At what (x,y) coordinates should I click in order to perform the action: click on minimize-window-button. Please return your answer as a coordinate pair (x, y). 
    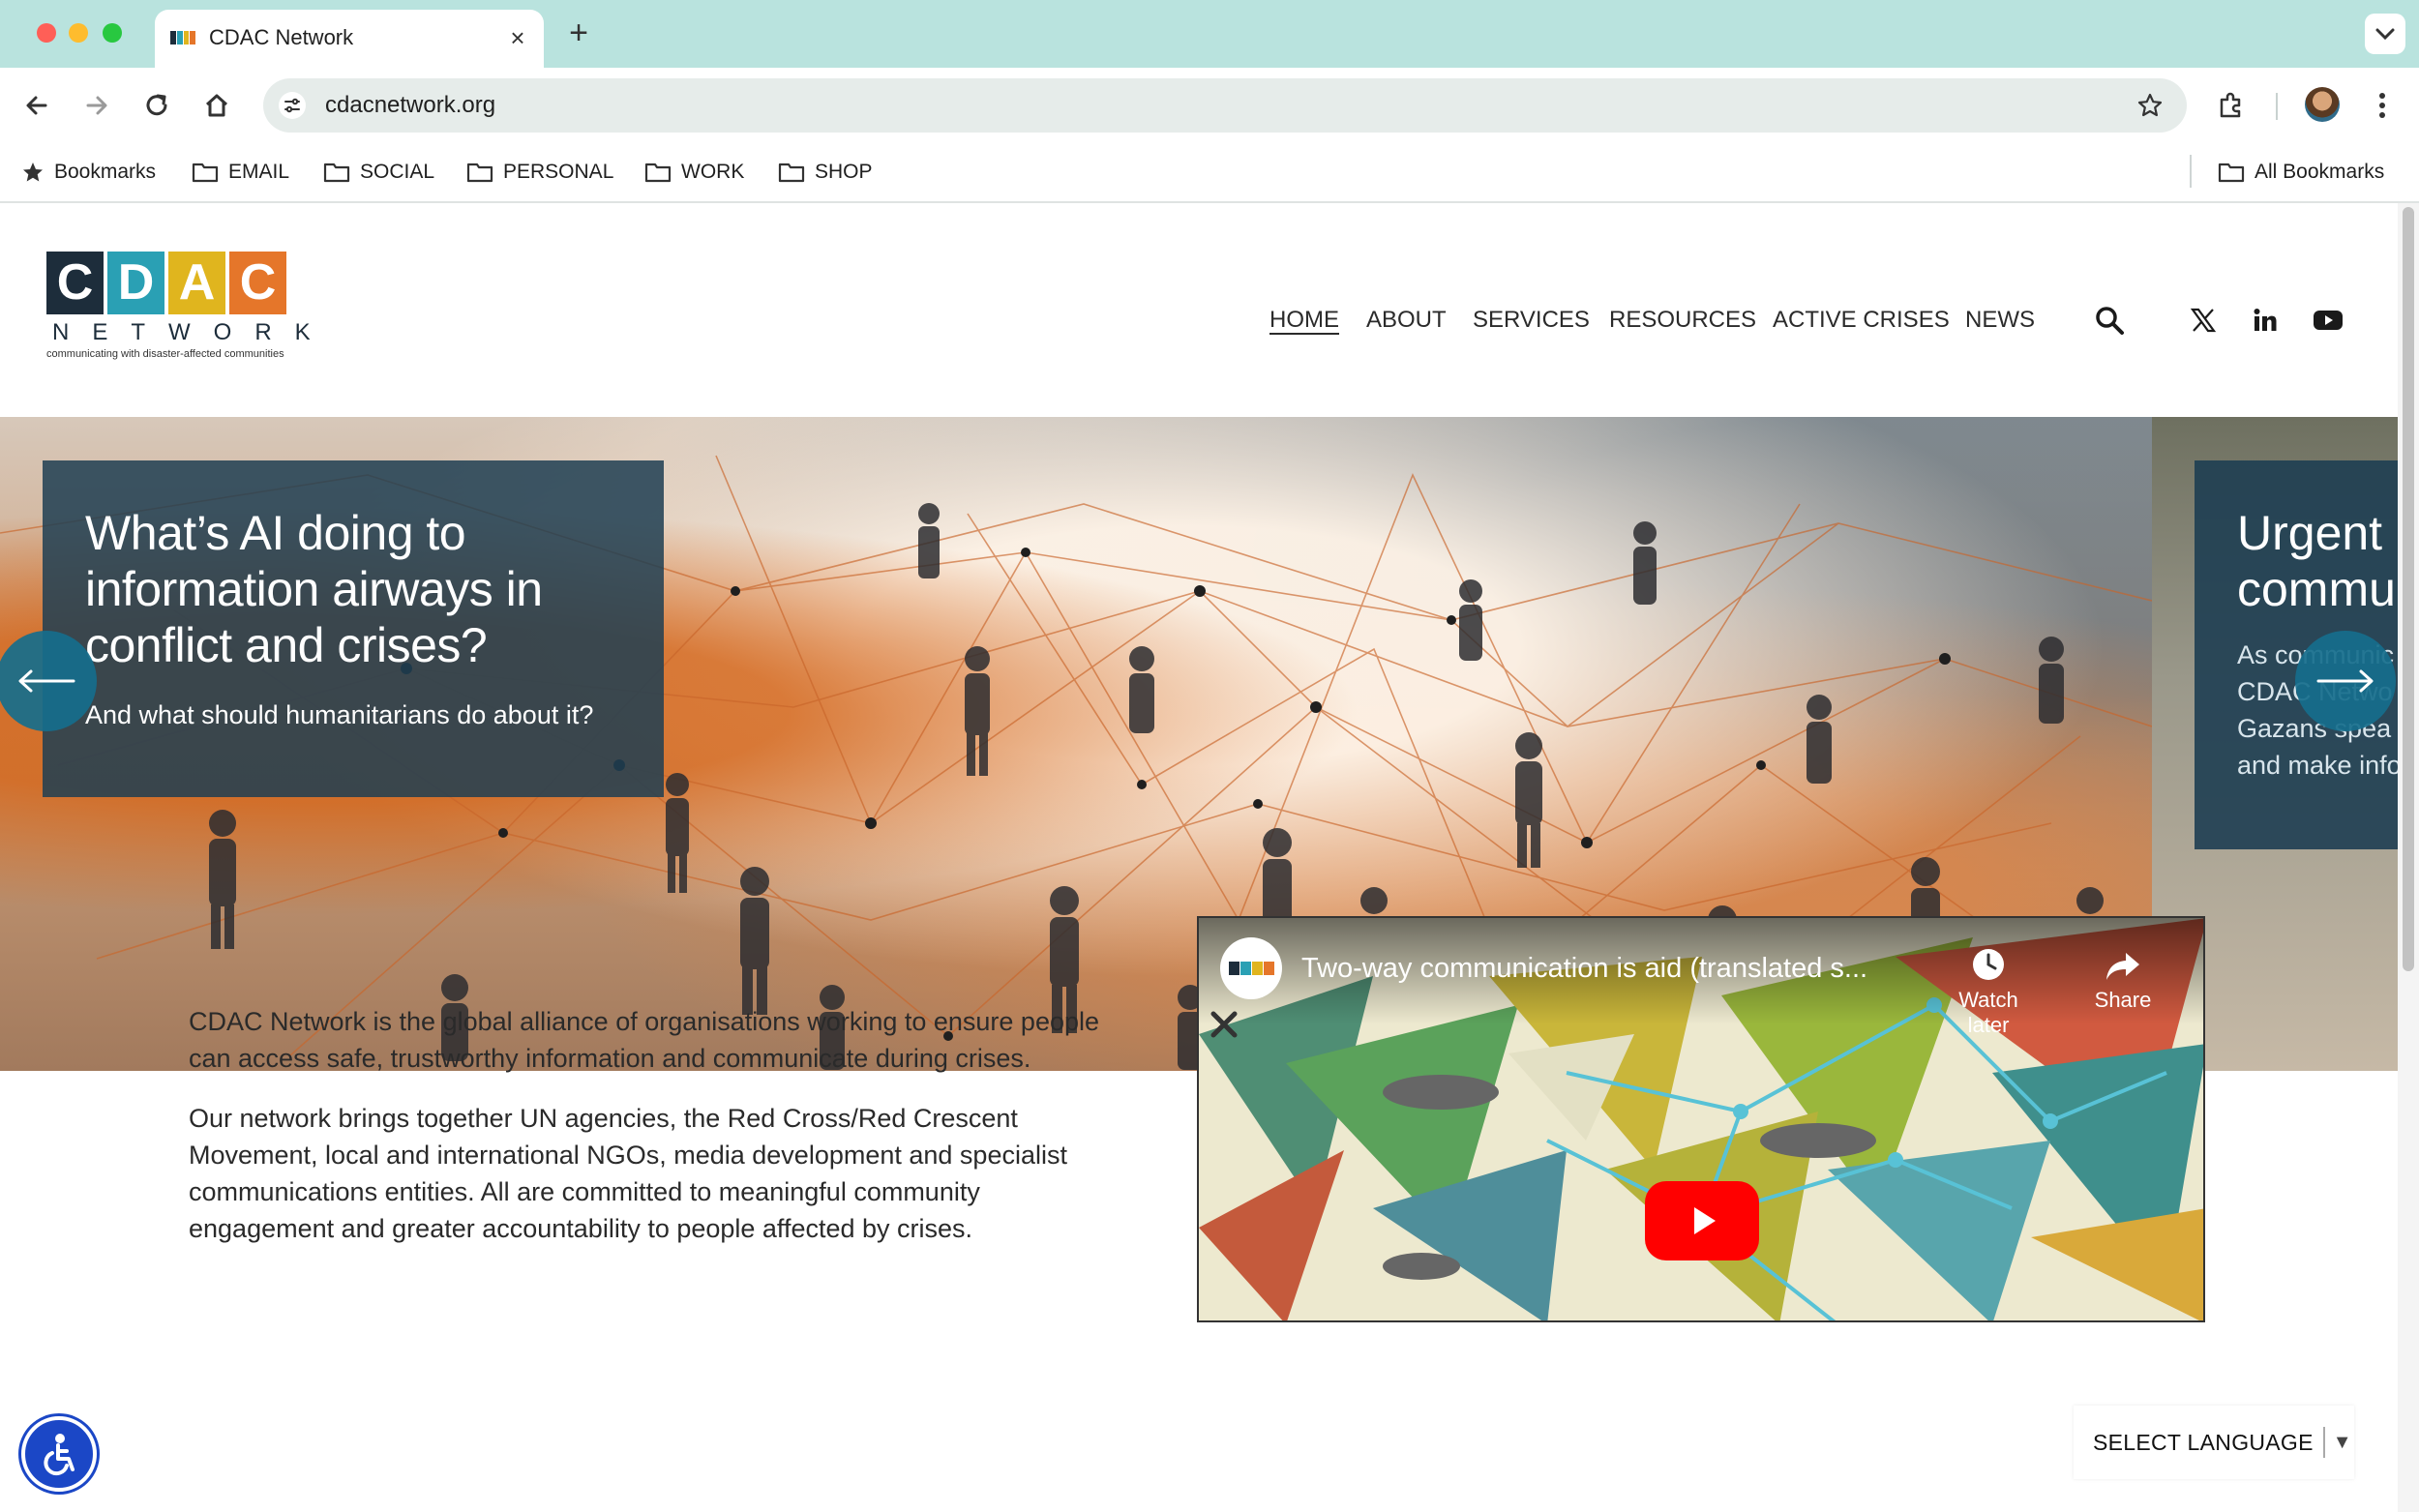
    Looking at the image, I should click on (79, 33).